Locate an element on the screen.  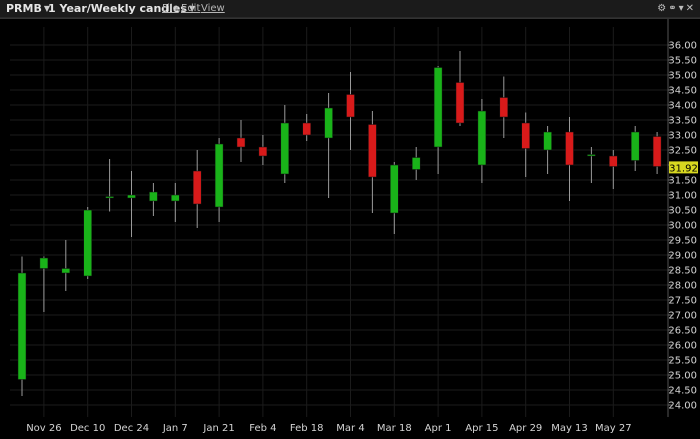
x-tick-label: Jan 21 is located at coordinates (218, 428).